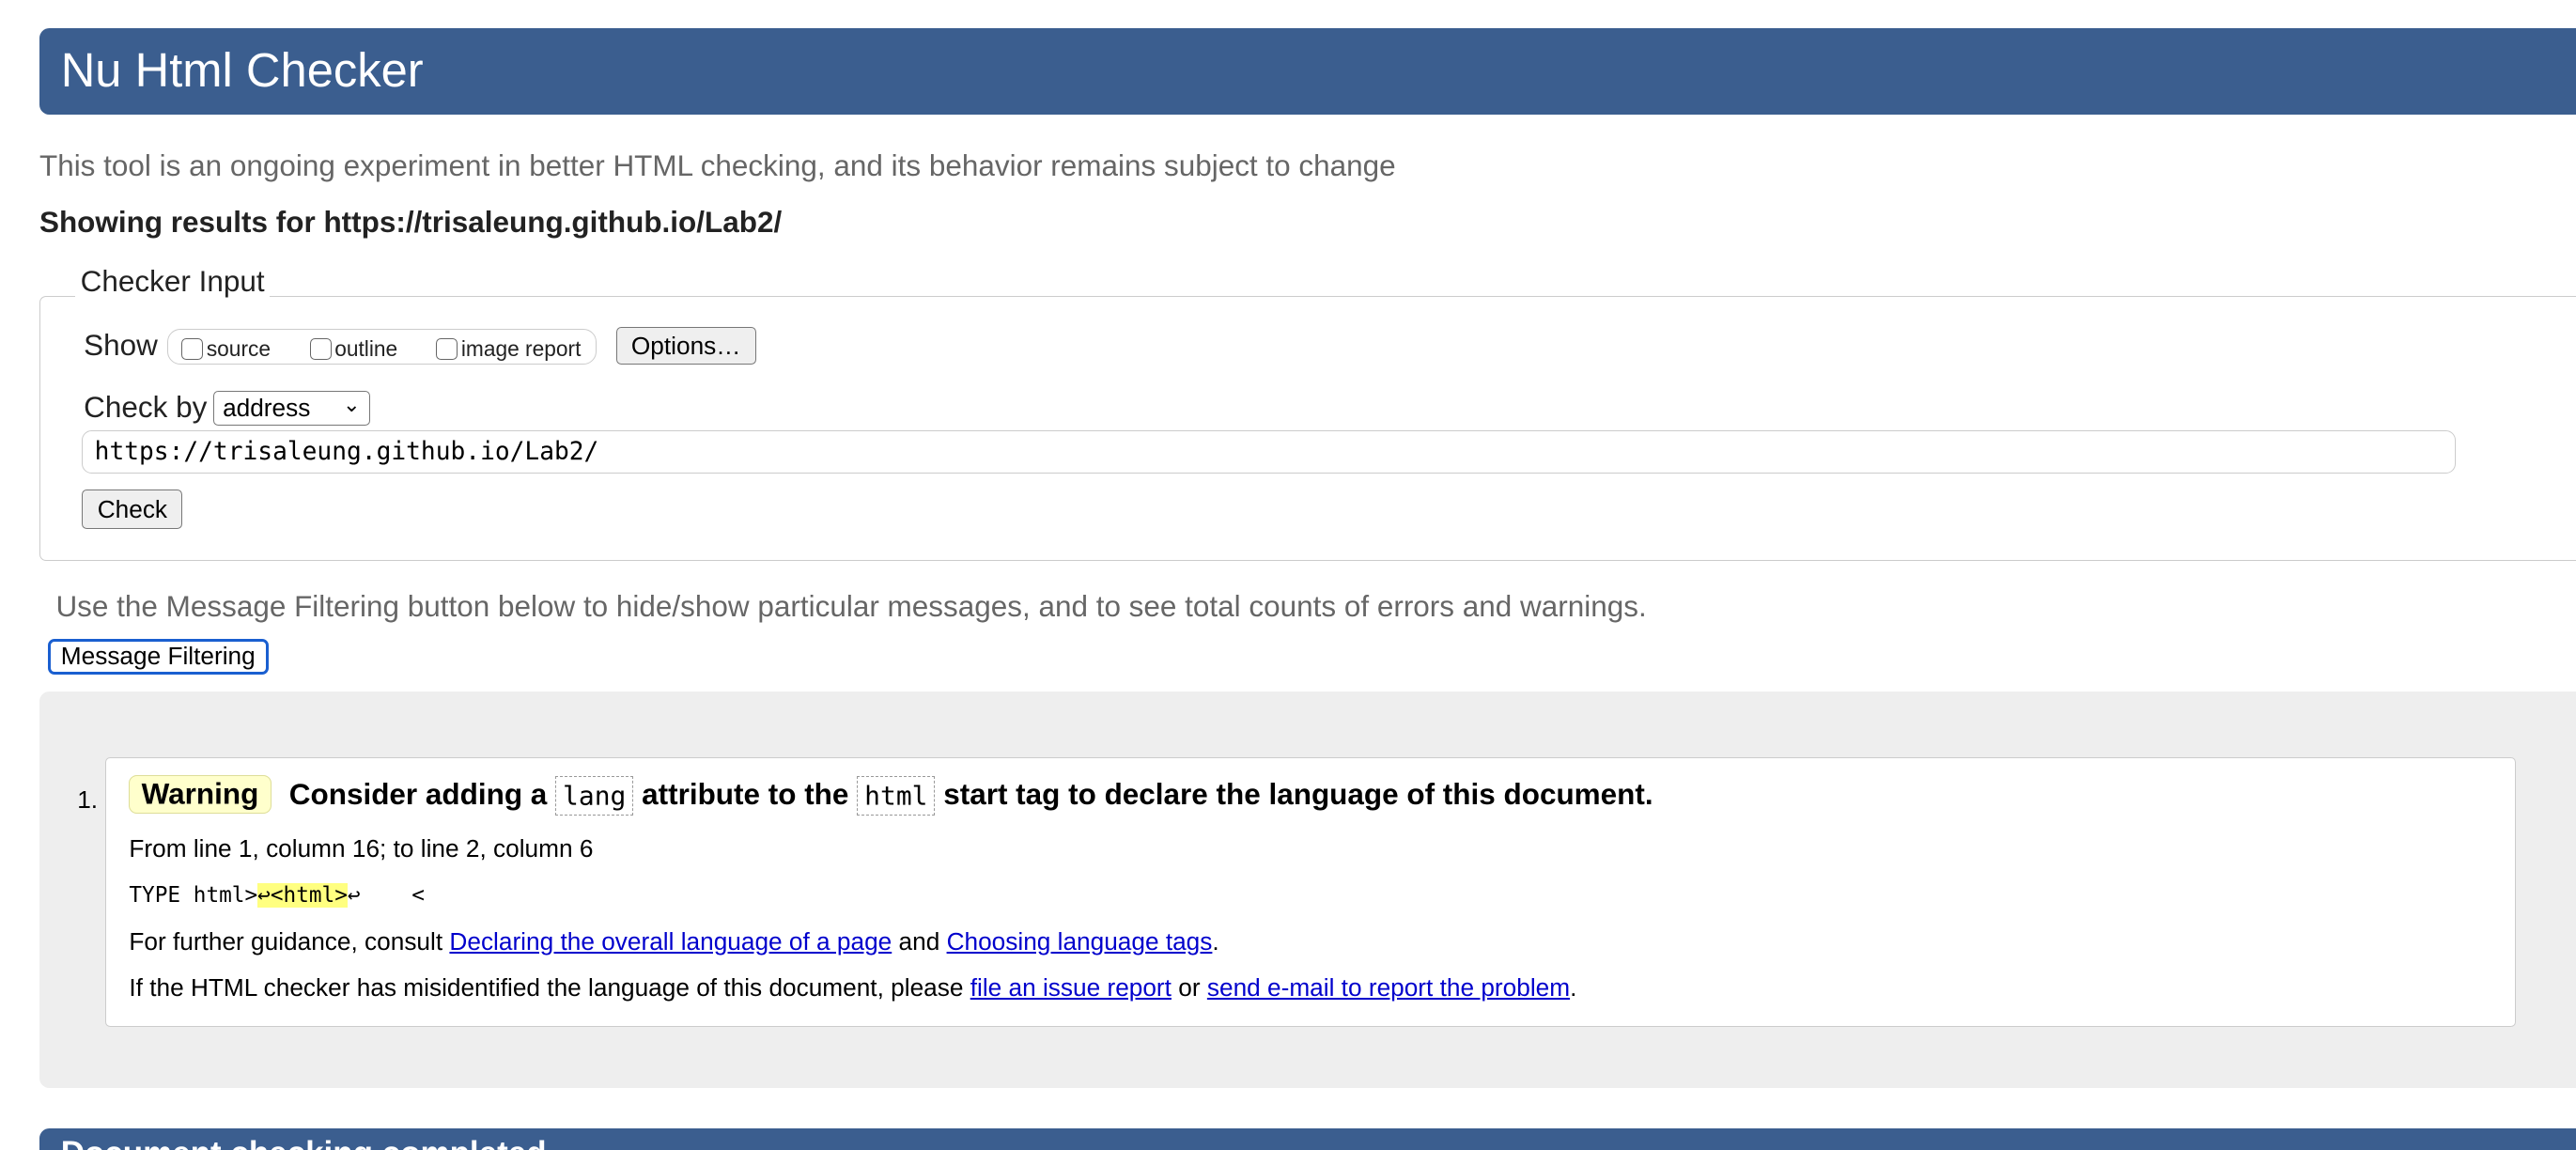 The image size is (2576, 1150). I want to click on message-text: attribute to the, so click(745, 795).